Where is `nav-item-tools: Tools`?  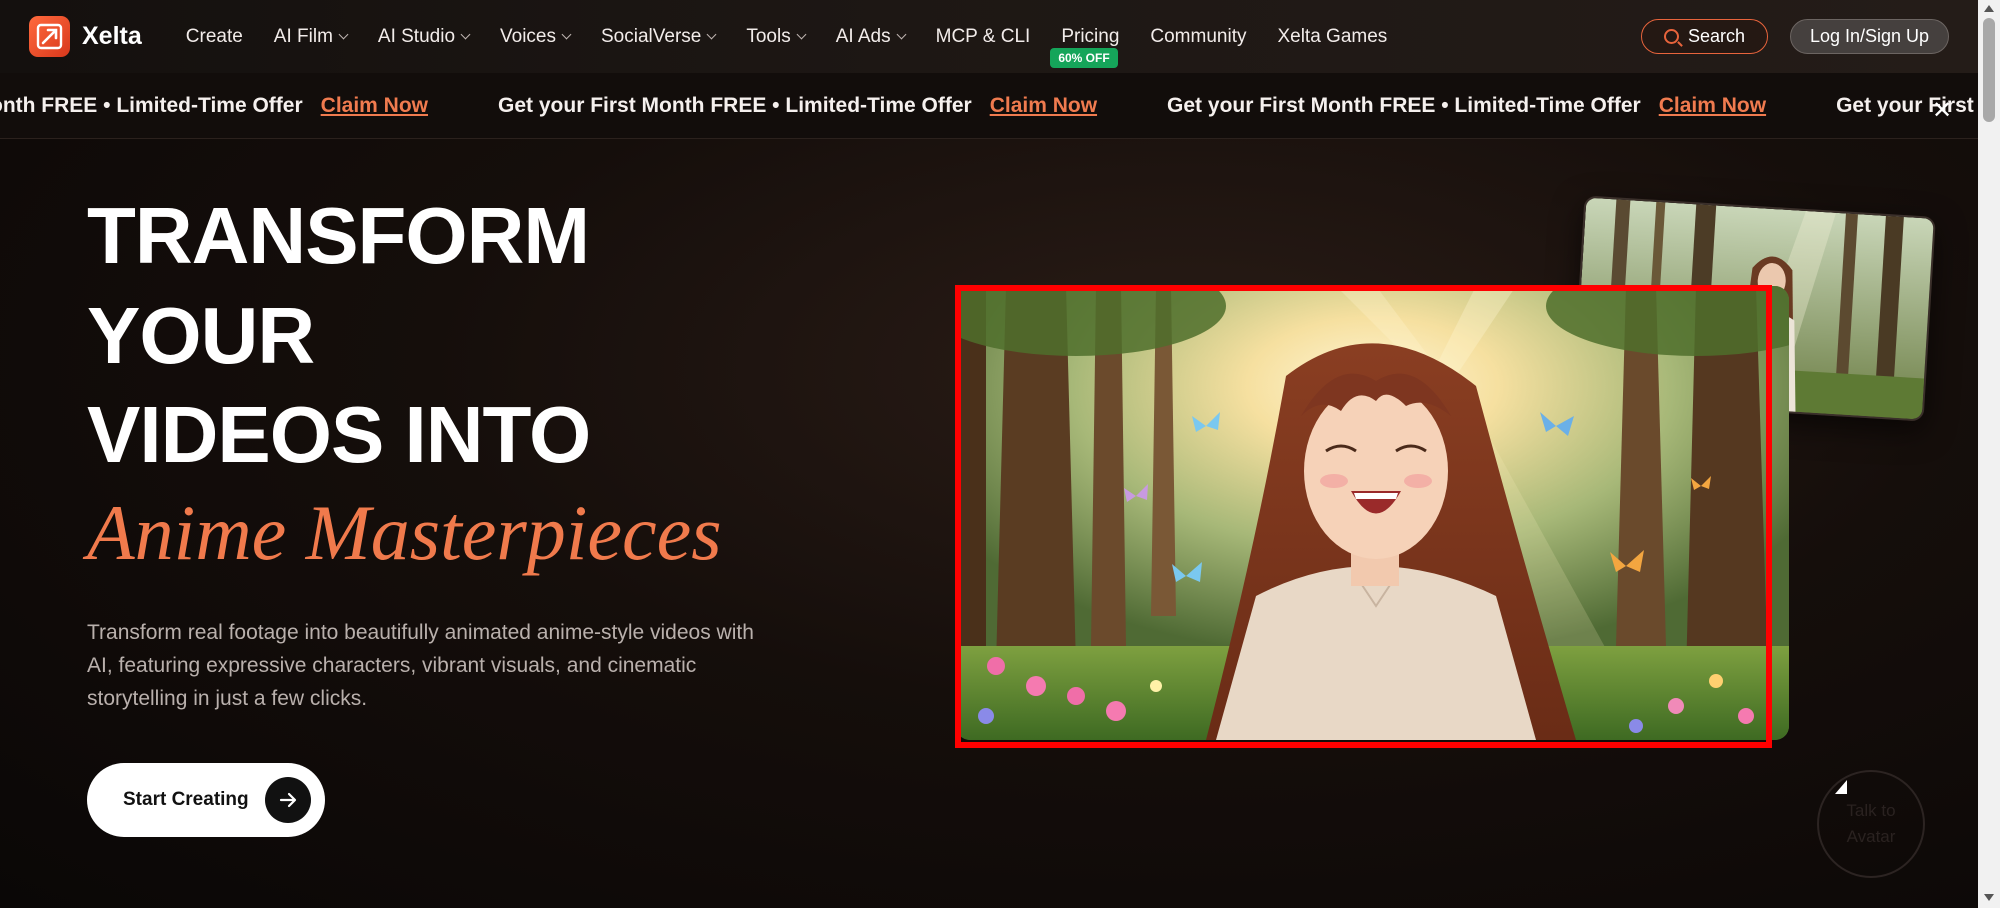 nav-item-tools: Tools is located at coordinates (776, 36).